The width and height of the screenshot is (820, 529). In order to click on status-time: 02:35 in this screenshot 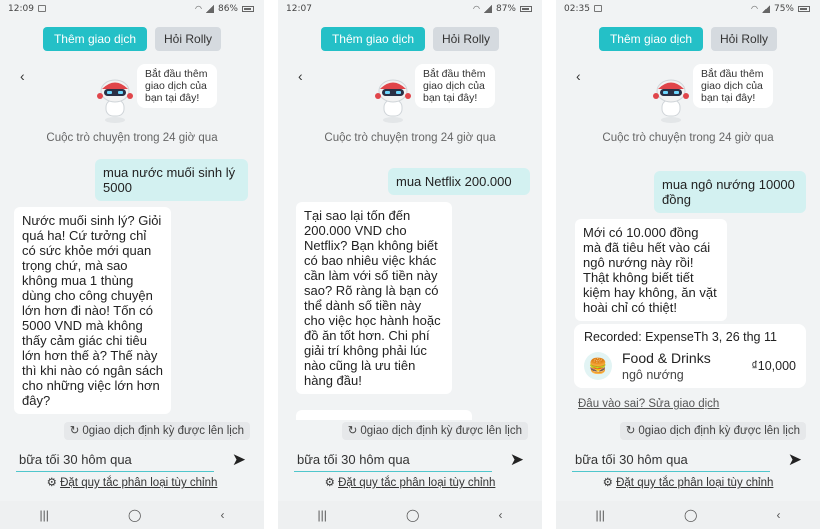, I will do `click(577, 8)`.